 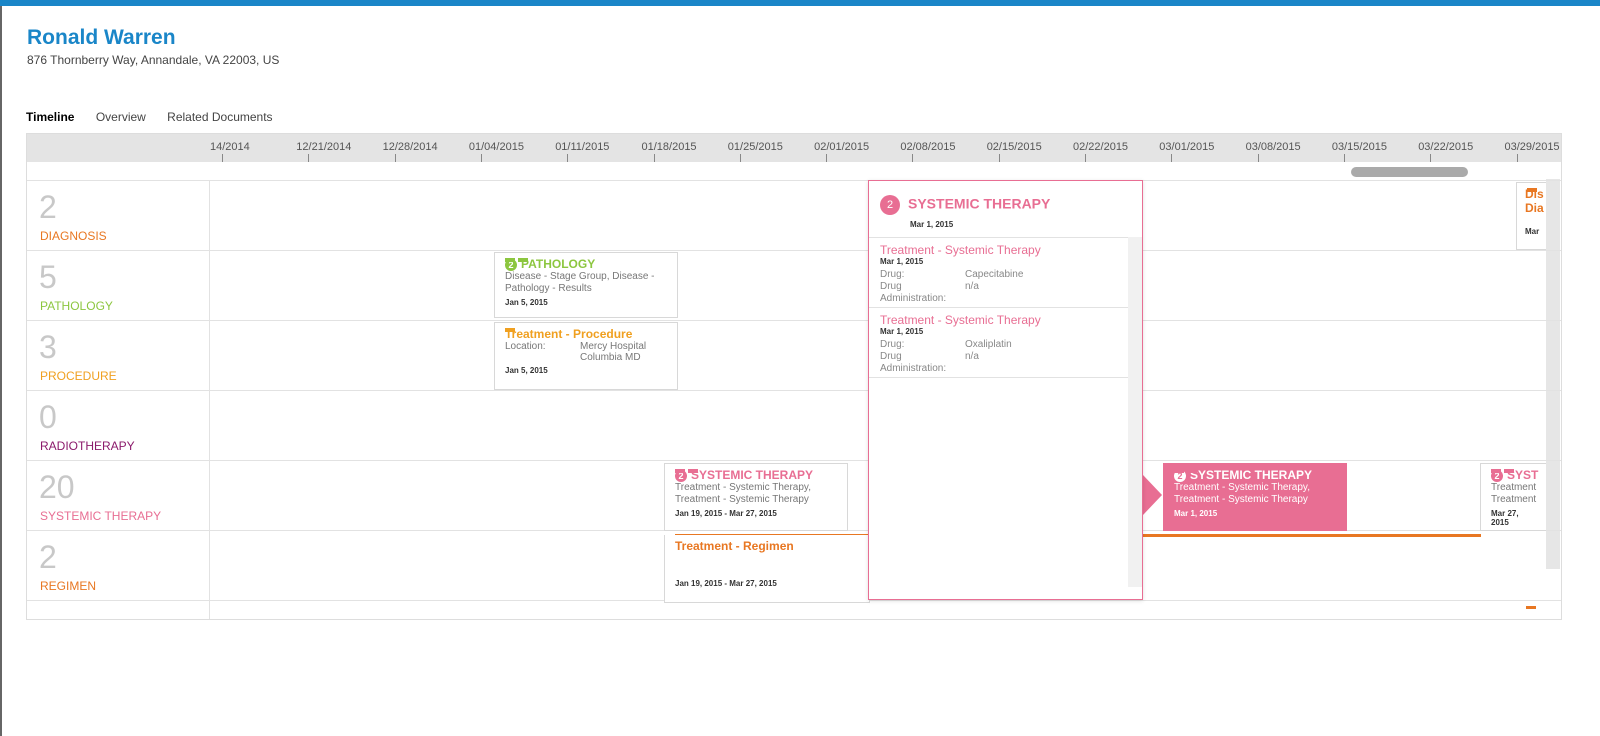 I want to click on popup-item-2-drug: Drug: Oxaliplatin, so click(x=998, y=345).